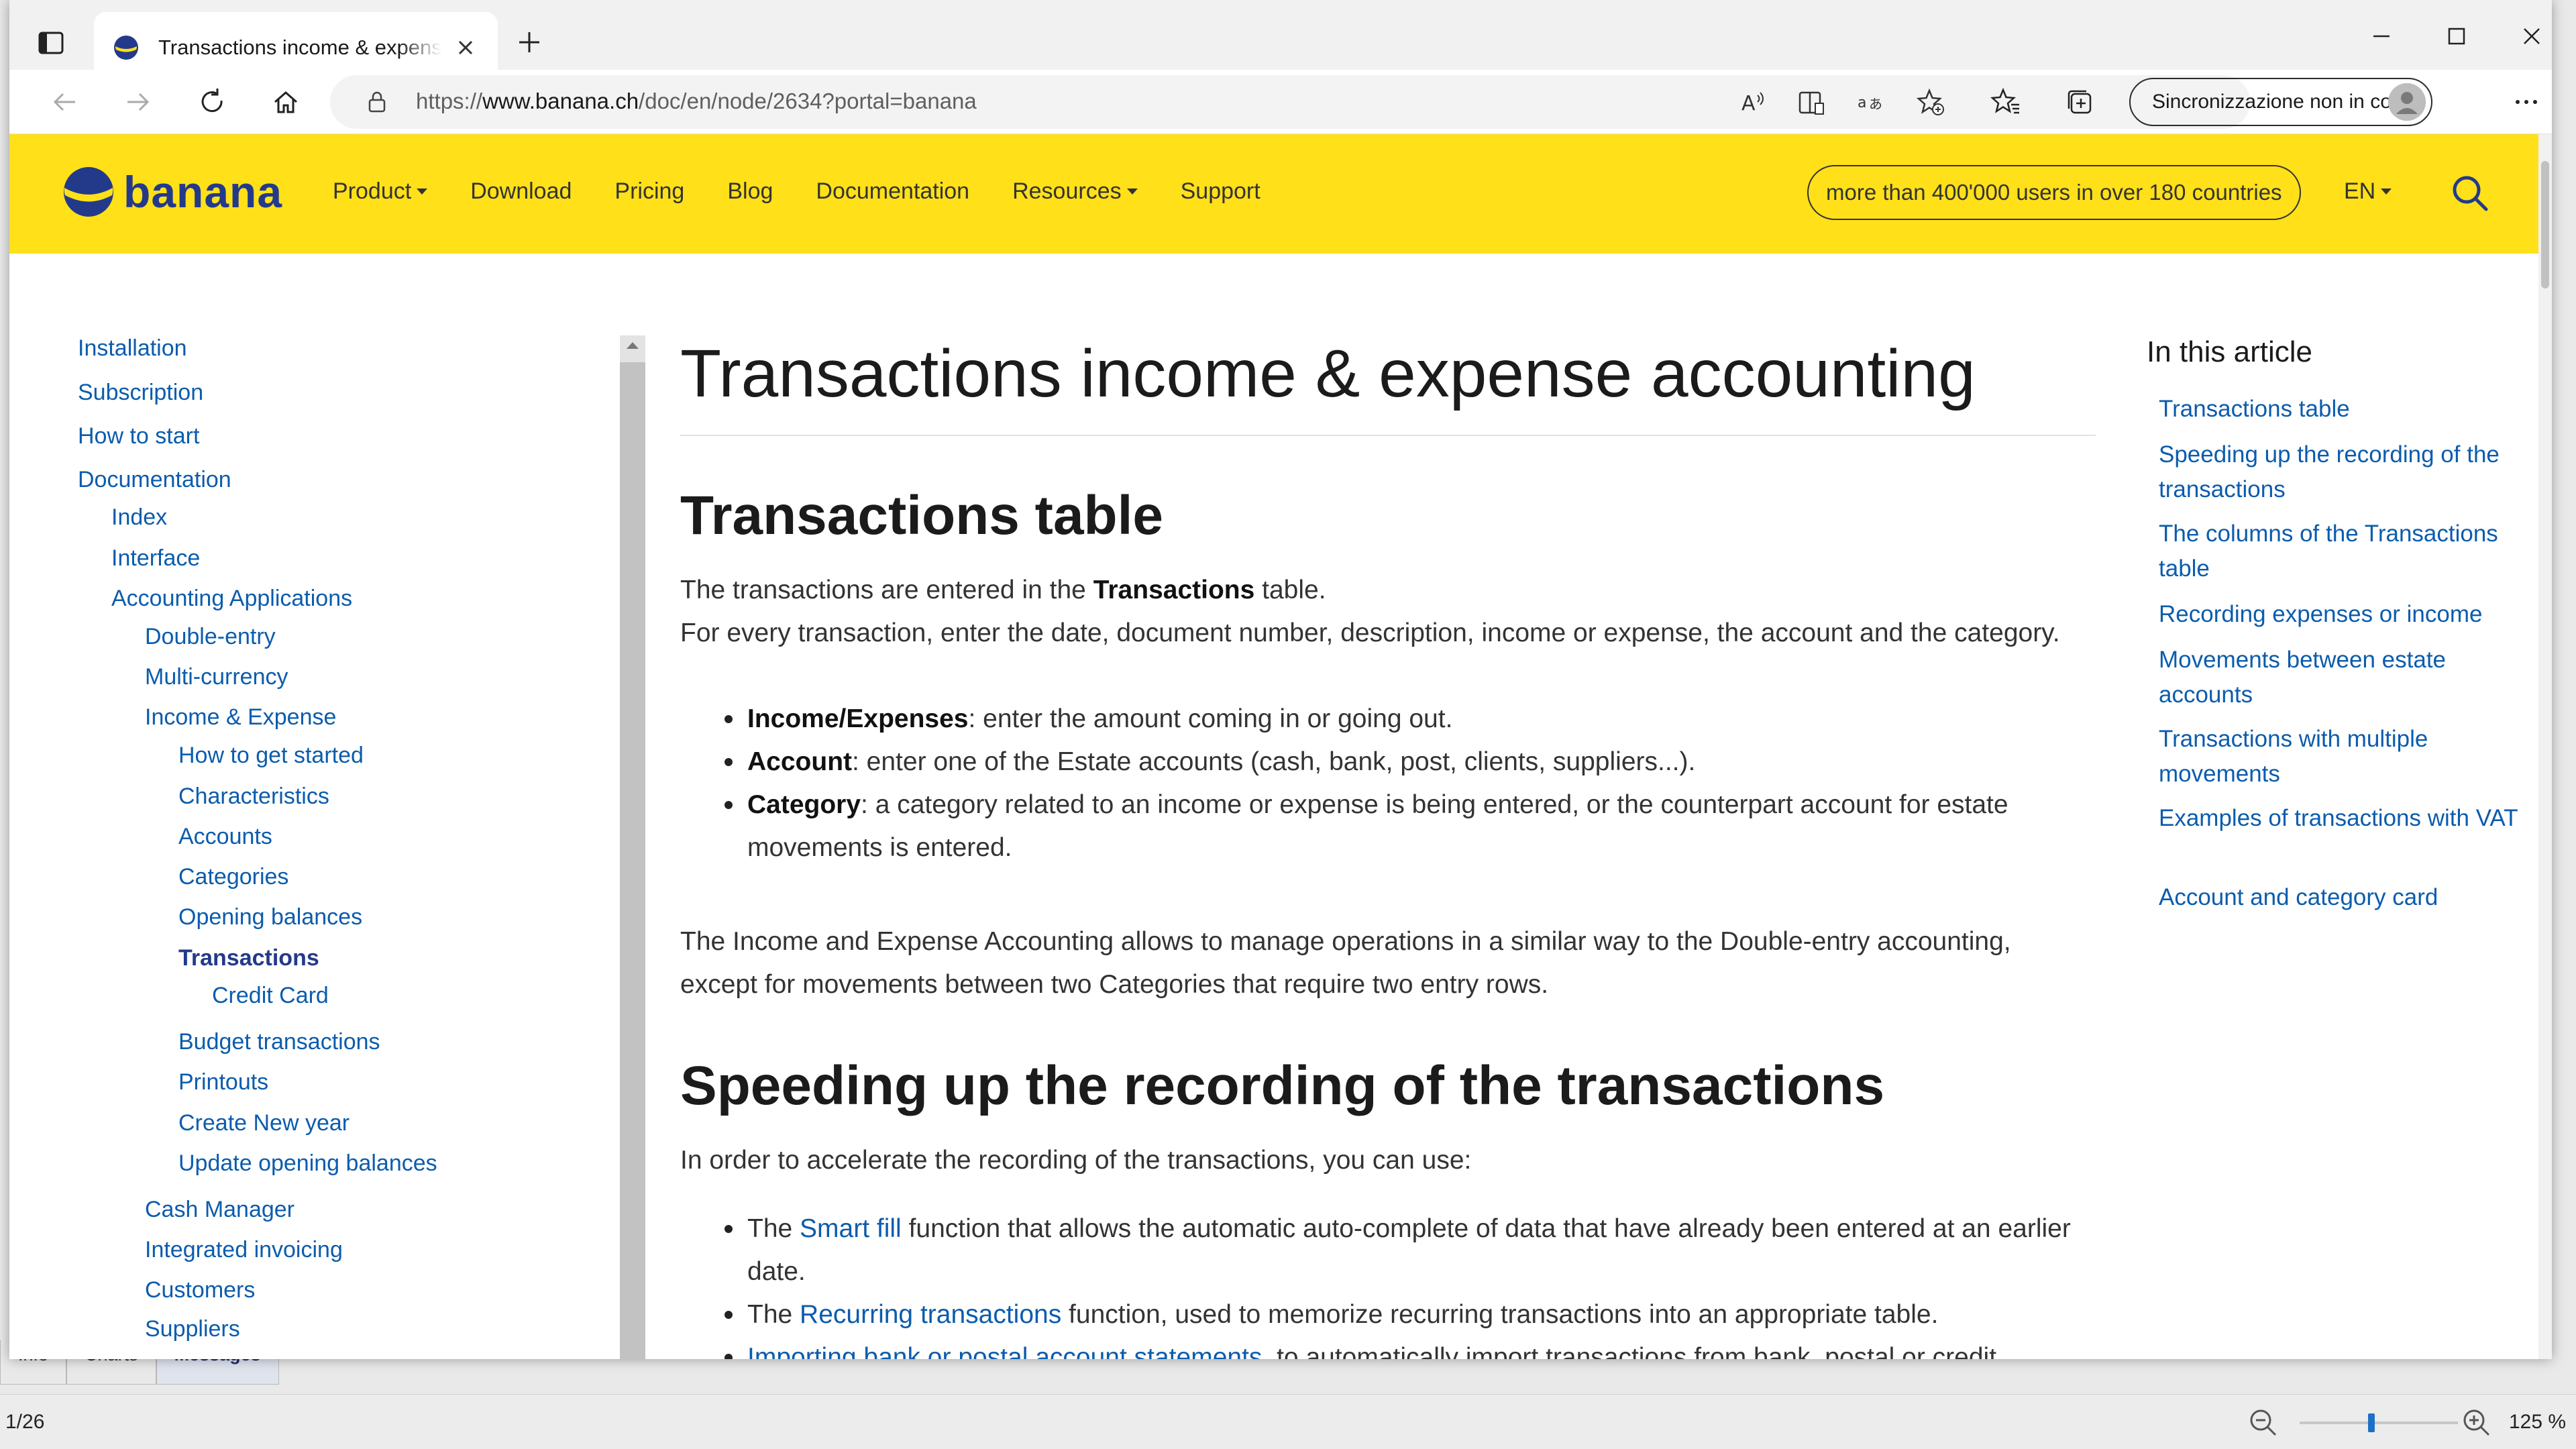  What do you see at coordinates (219, 1210) in the screenshot?
I see `sidebar-item-cash-manager: Cash Manager` at bounding box center [219, 1210].